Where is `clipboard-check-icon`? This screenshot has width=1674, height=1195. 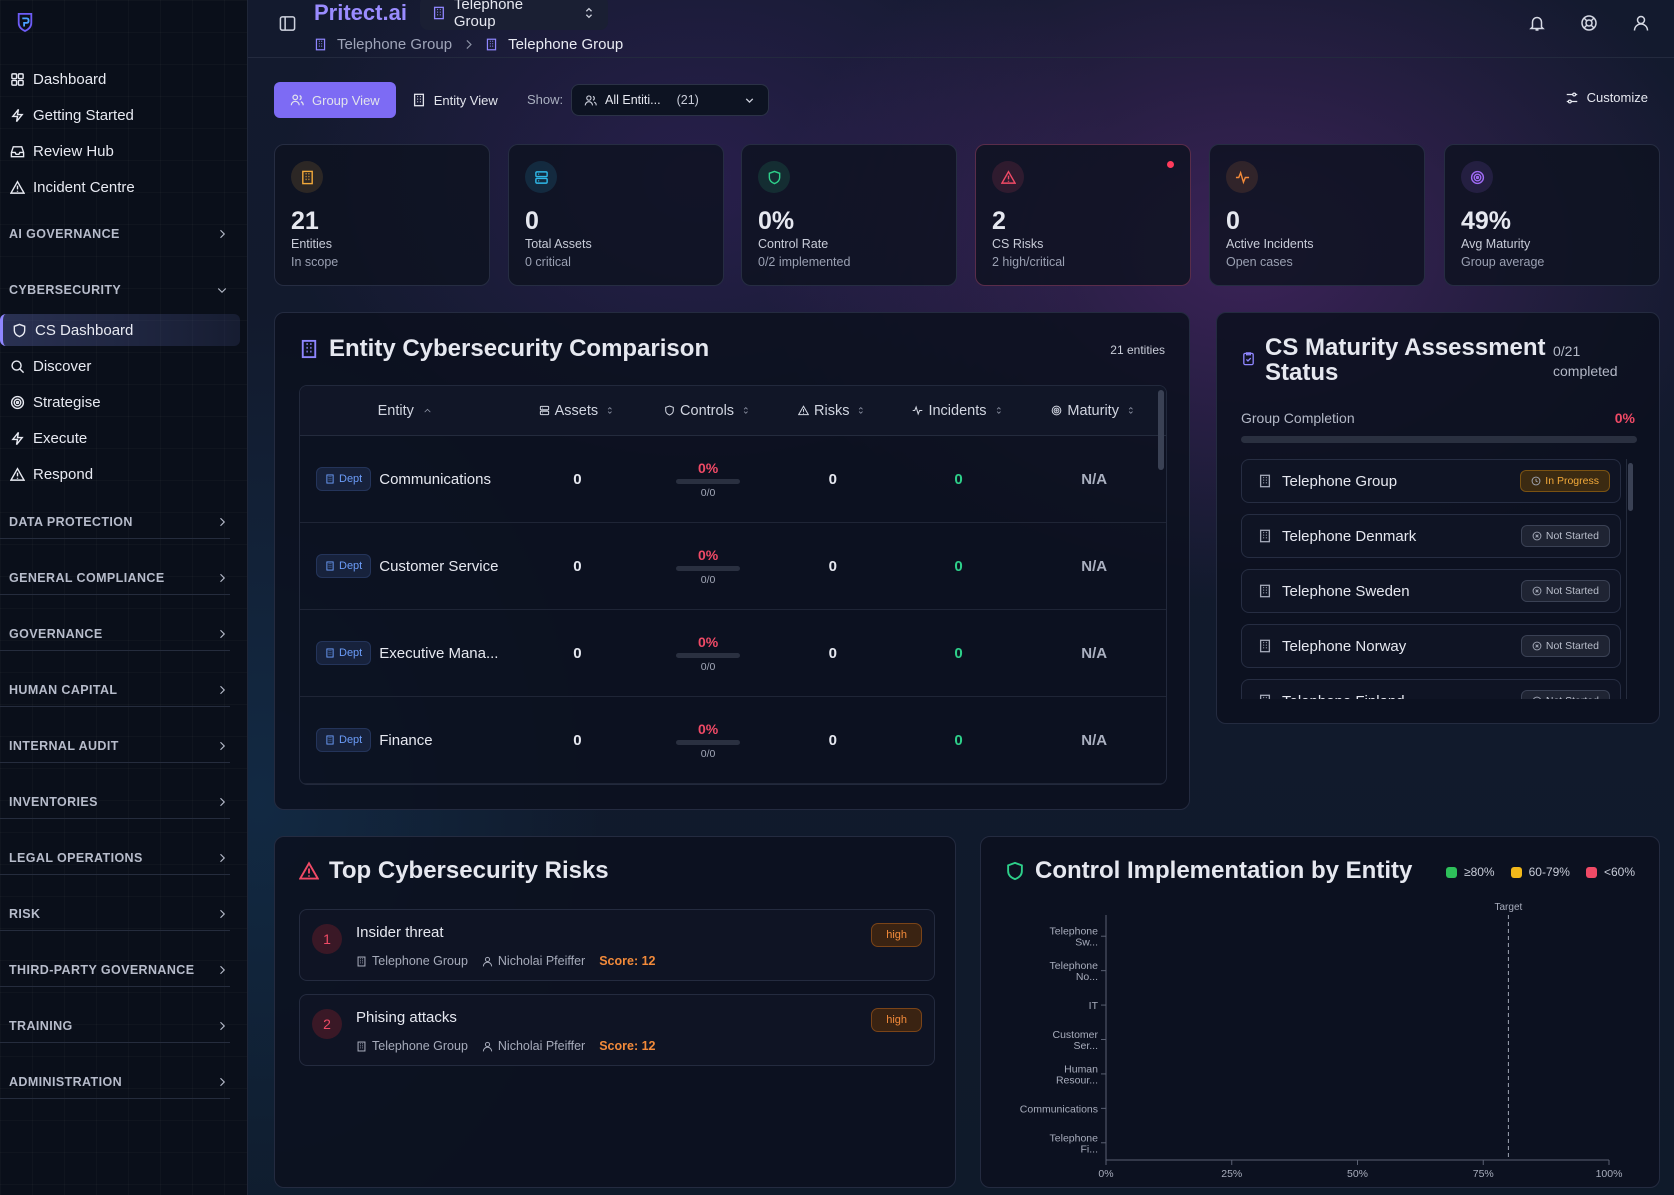 clipboard-check-icon is located at coordinates (1248, 359).